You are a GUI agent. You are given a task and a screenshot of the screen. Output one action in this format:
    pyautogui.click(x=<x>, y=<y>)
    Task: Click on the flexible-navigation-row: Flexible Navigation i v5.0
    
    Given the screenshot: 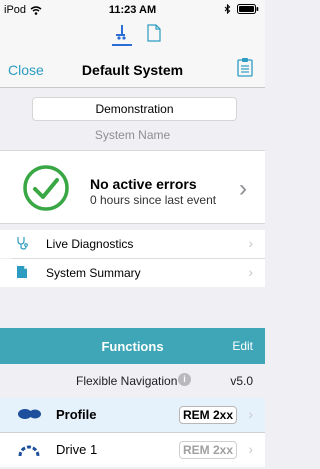 What is the action you would take?
    pyautogui.click(x=132, y=380)
    